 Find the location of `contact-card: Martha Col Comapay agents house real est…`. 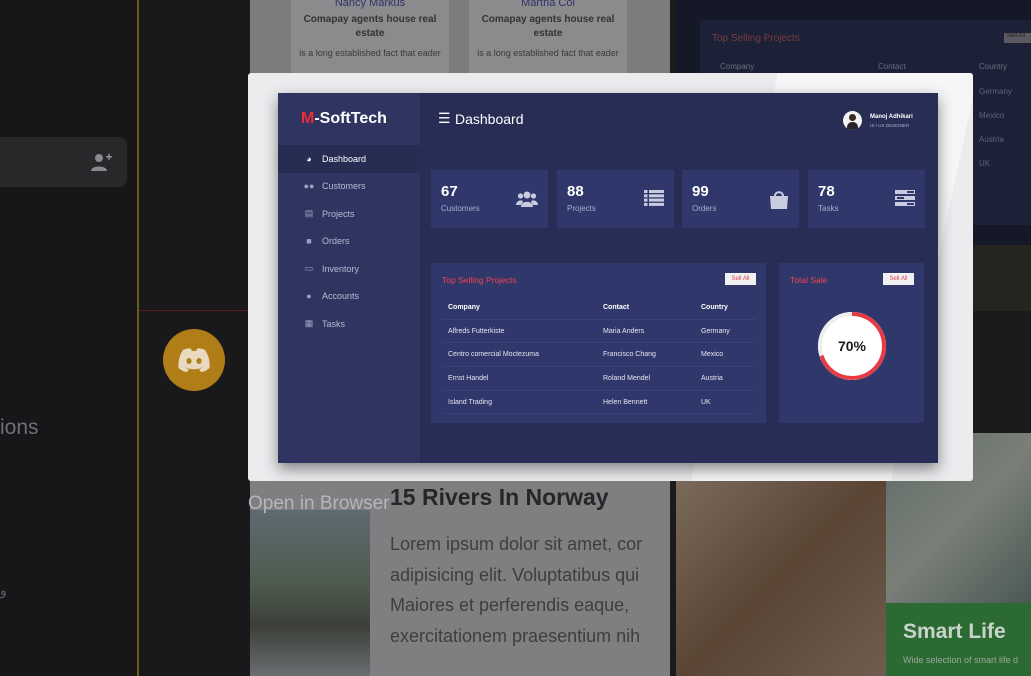

contact-card: Martha Col Comapay agents house real est… is located at coordinates (548, 37).